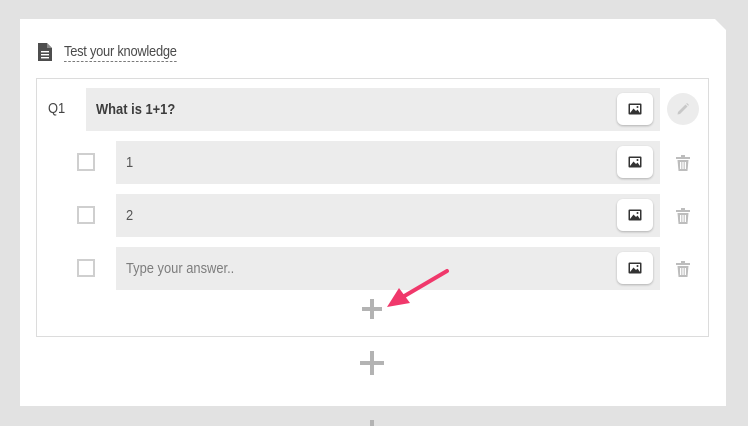 This screenshot has width=748, height=426. Describe the element at coordinates (388, 162) in the screenshot. I see `answer-1-field: 1` at that location.